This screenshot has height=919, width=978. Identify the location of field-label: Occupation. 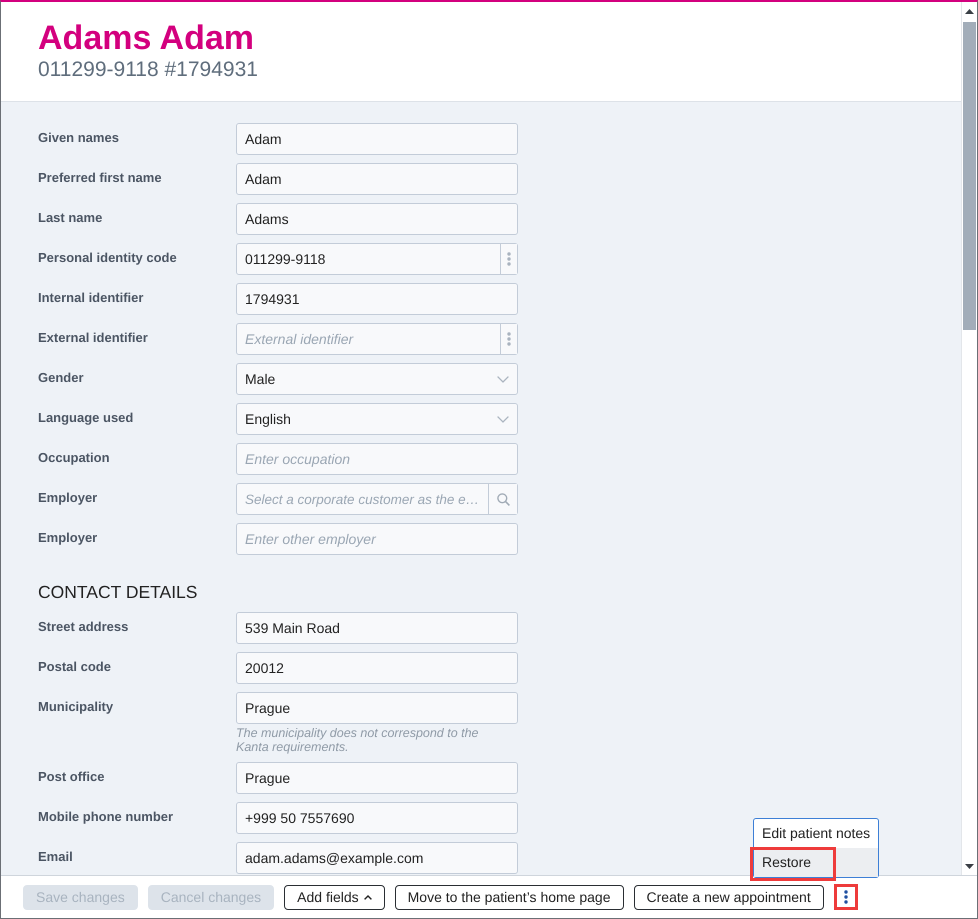
(74, 458).